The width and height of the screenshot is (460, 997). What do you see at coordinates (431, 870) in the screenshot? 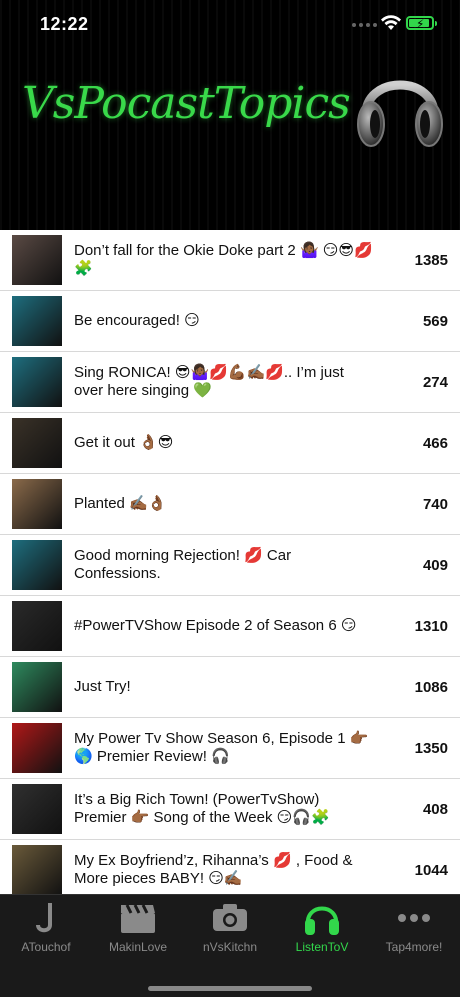
I see `episode-play-count: 1044` at bounding box center [431, 870].